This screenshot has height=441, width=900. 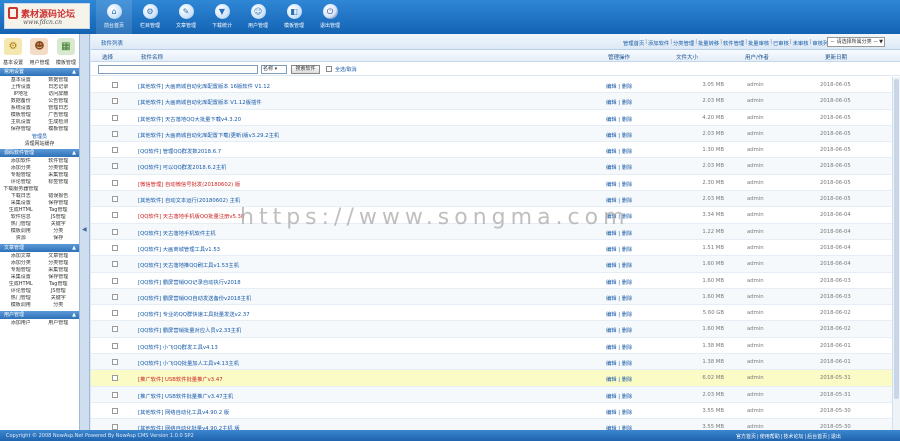 What do you see at coordinates (59, 80) in the screenshot?
I see `sidebar-link: 数据管理` at bounding box center [59, 80].